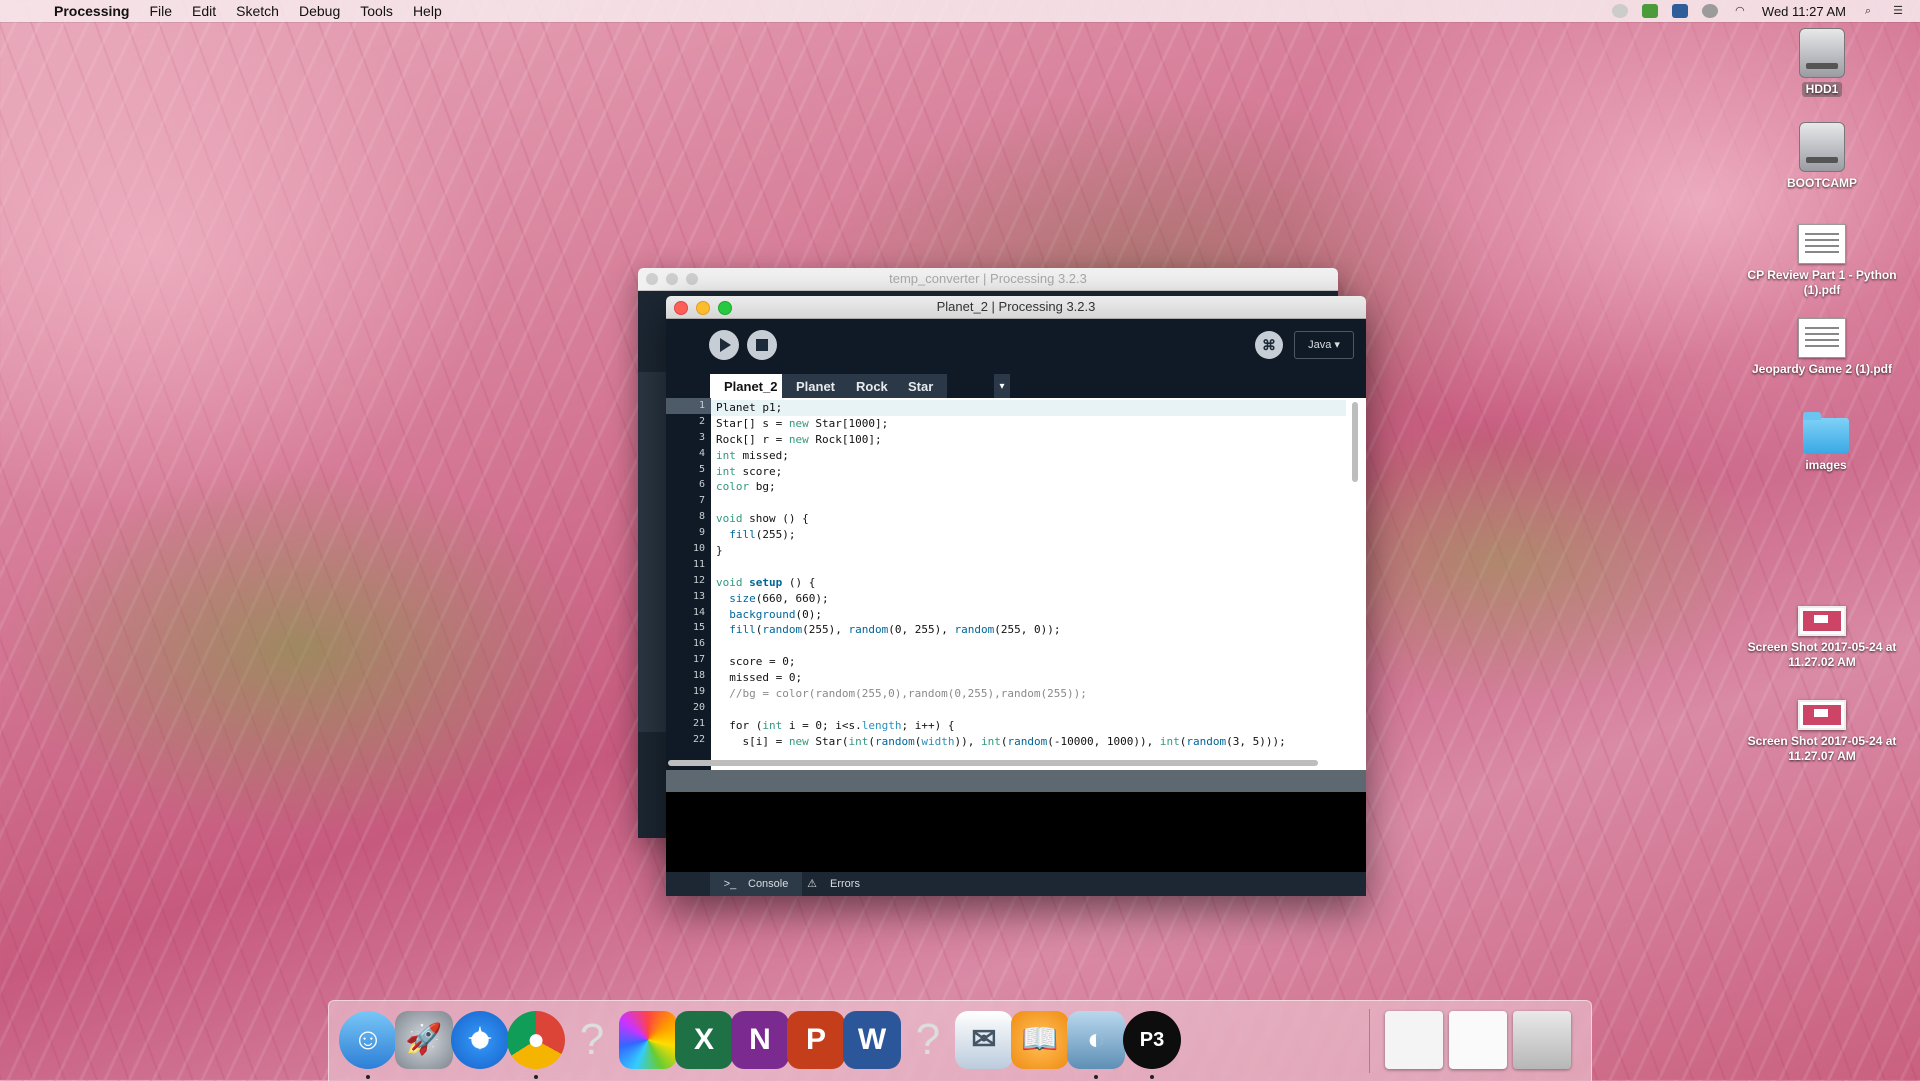  Describe the element at coordinates (1822, 261) in the screenshot. I see `desktop-icon-cp-review-pdf: CP Review Part 1 - Python (1).pdf` at that location.